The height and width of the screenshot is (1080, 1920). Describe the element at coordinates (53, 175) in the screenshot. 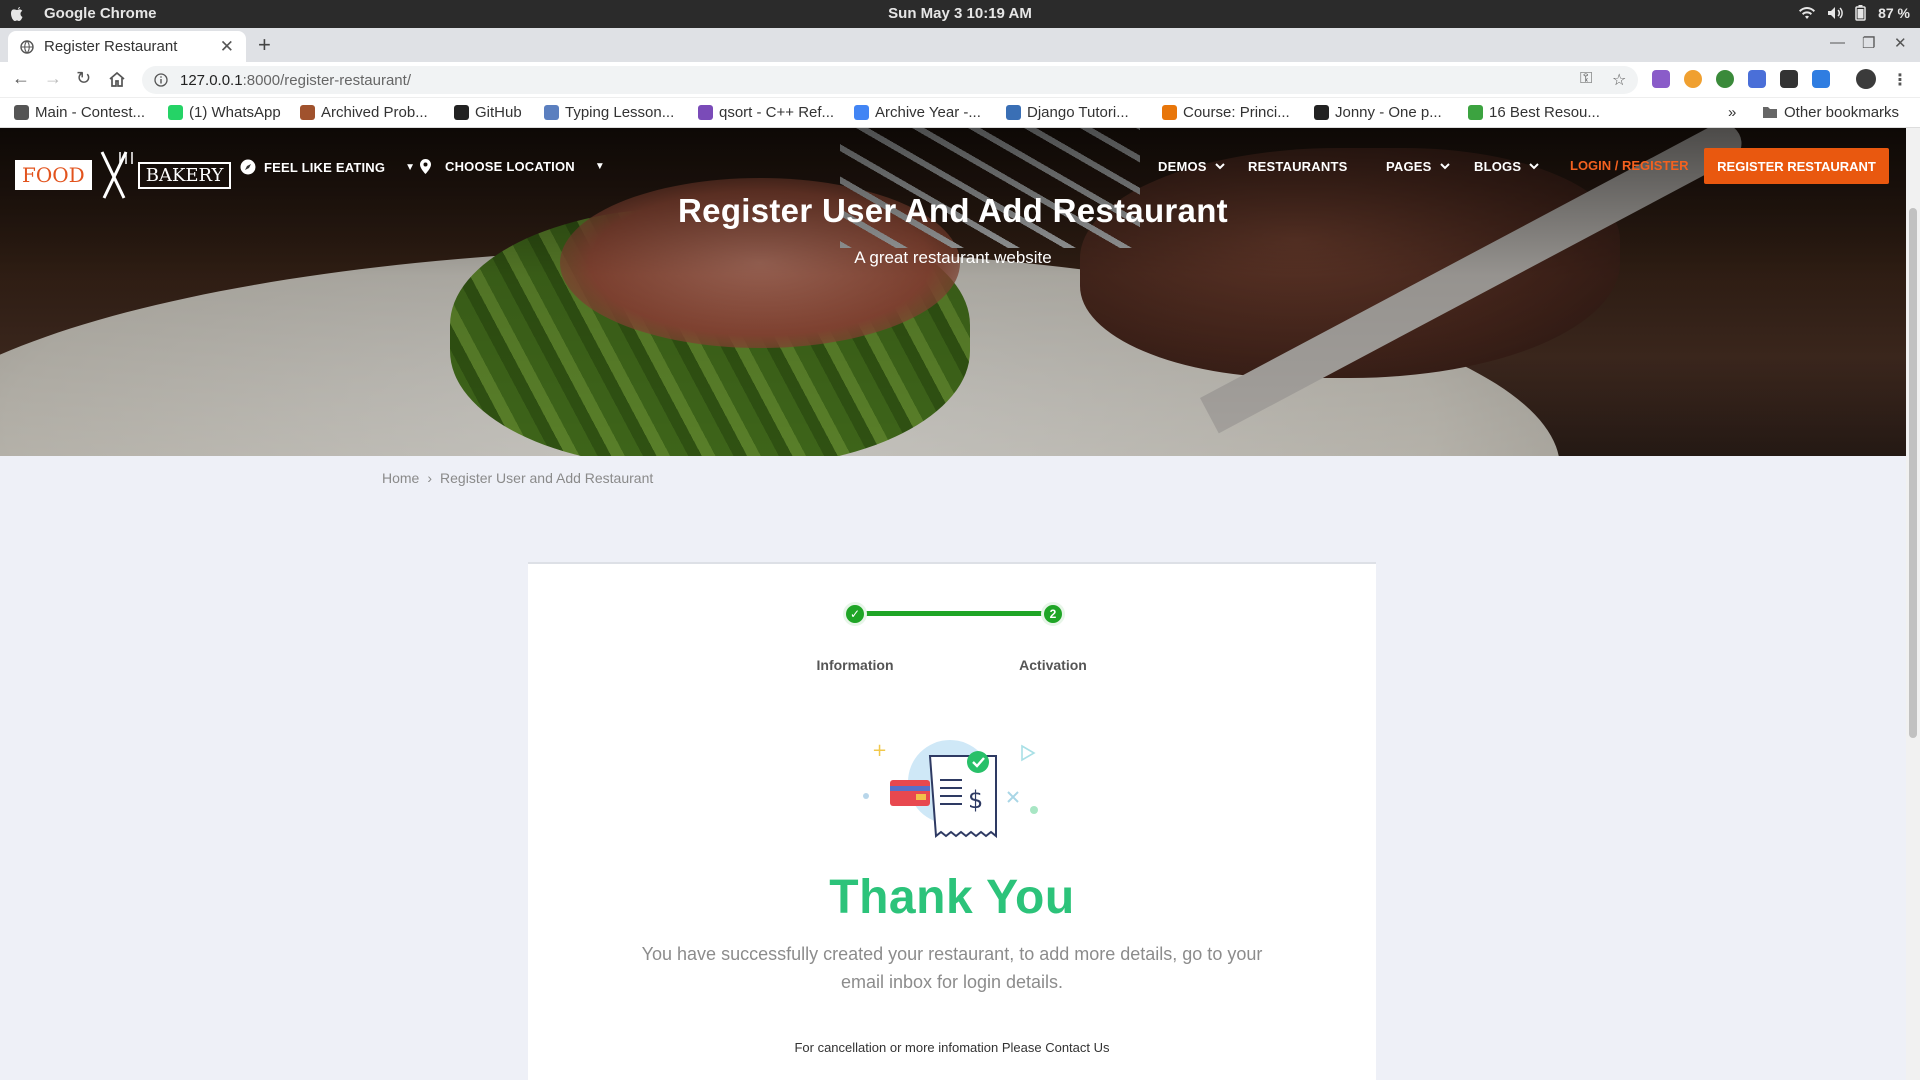

I see `logo-food: FOOD` at that location.